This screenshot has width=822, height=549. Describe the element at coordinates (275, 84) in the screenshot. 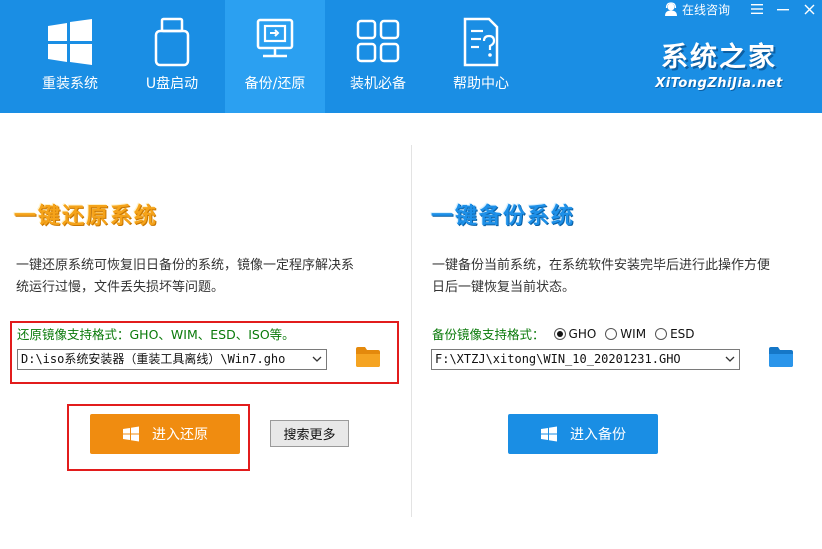

I see `nav-label-backup-restore: 备份/还原` at that location.